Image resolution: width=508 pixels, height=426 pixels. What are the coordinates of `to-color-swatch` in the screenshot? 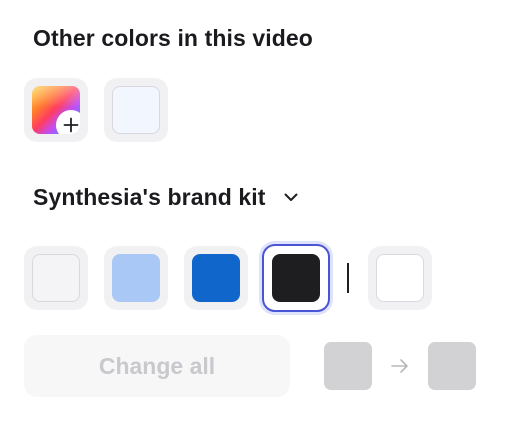 It's located at (452, 366).